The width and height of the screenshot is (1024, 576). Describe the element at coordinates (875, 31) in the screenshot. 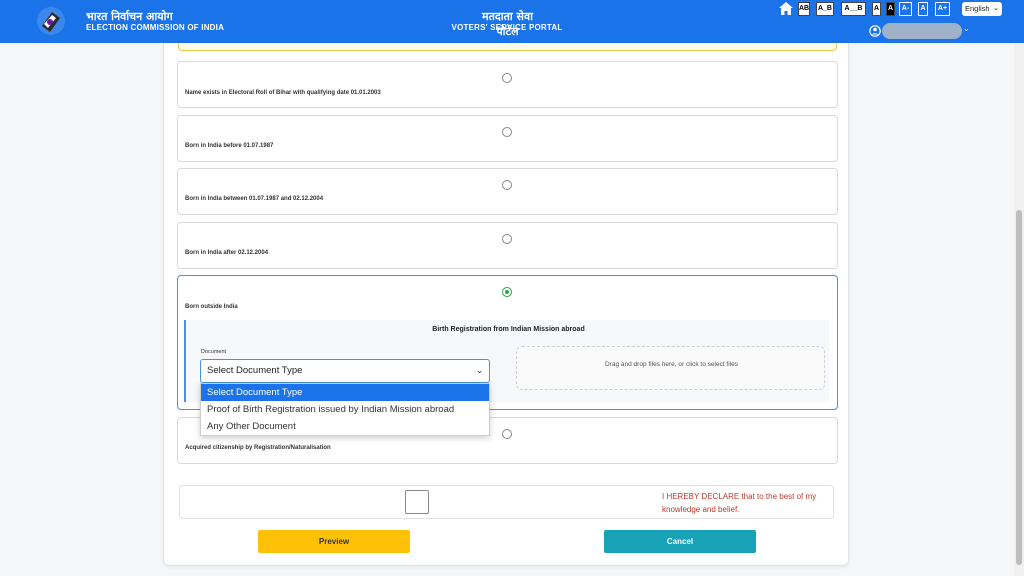

I see `user-icon` at that location.